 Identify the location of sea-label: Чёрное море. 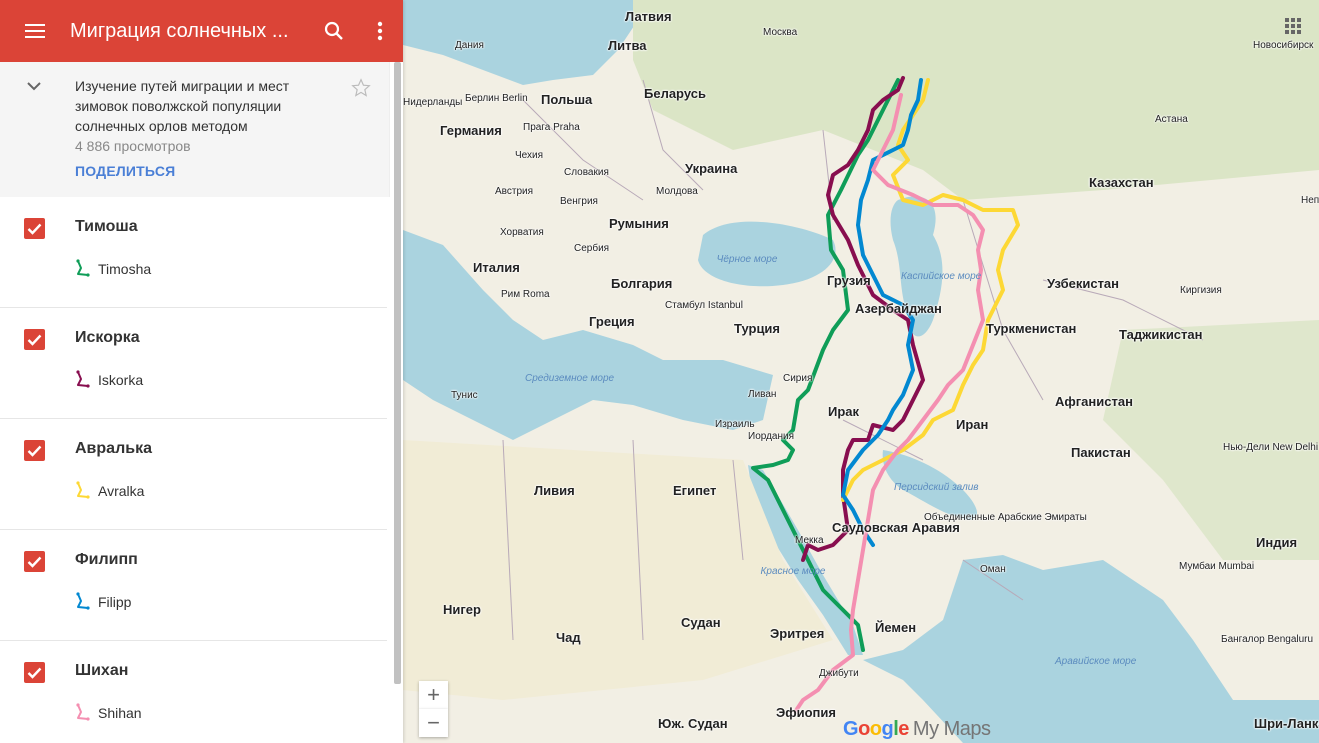
(747, 259).